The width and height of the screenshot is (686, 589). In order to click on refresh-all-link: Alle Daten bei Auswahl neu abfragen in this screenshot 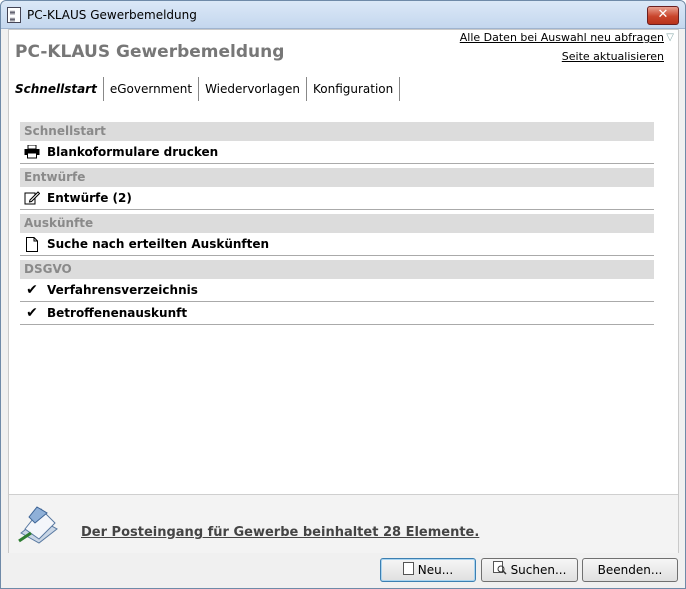, I will do `click(562, 37)`.